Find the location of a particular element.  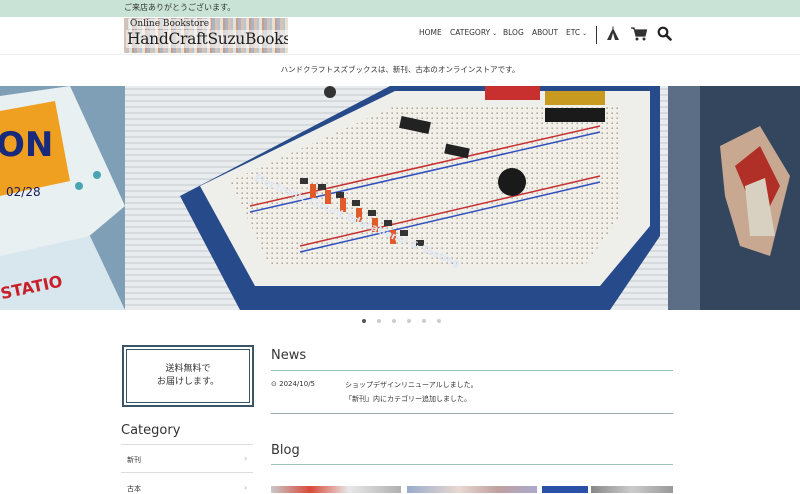

cart-icon is located at coordinates (639, 34).